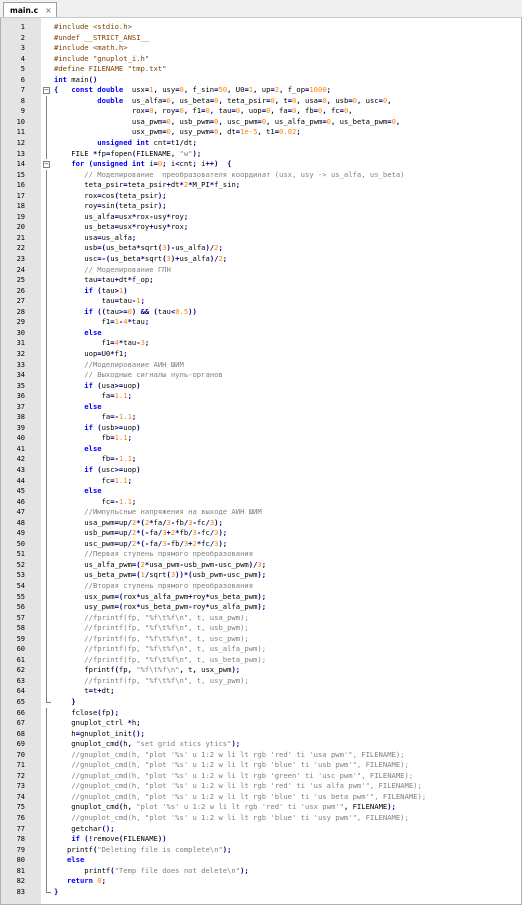 This screenshot has width=522, height=905. What do you see at coordinates (261, 48) in the screenshot?
I see `code-line: 3 #include <math.h>` at bounding box center [261, 48].